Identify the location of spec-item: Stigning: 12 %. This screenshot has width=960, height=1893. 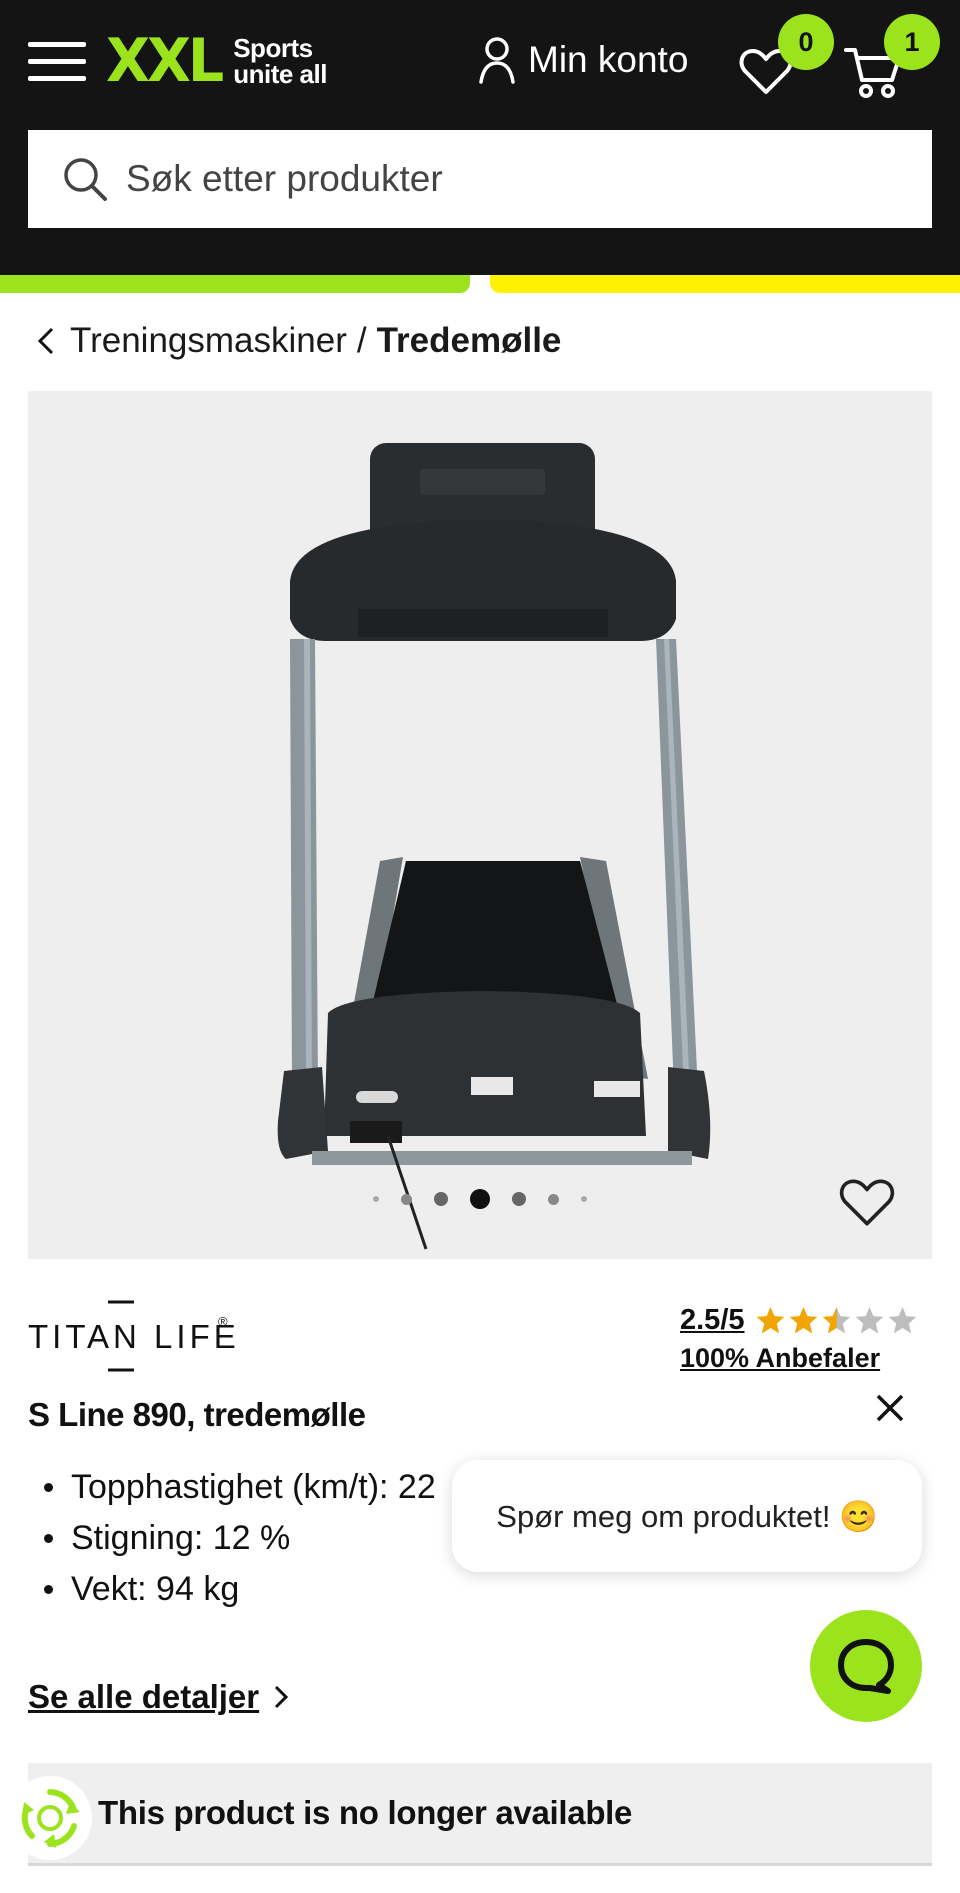
(232, 1538).